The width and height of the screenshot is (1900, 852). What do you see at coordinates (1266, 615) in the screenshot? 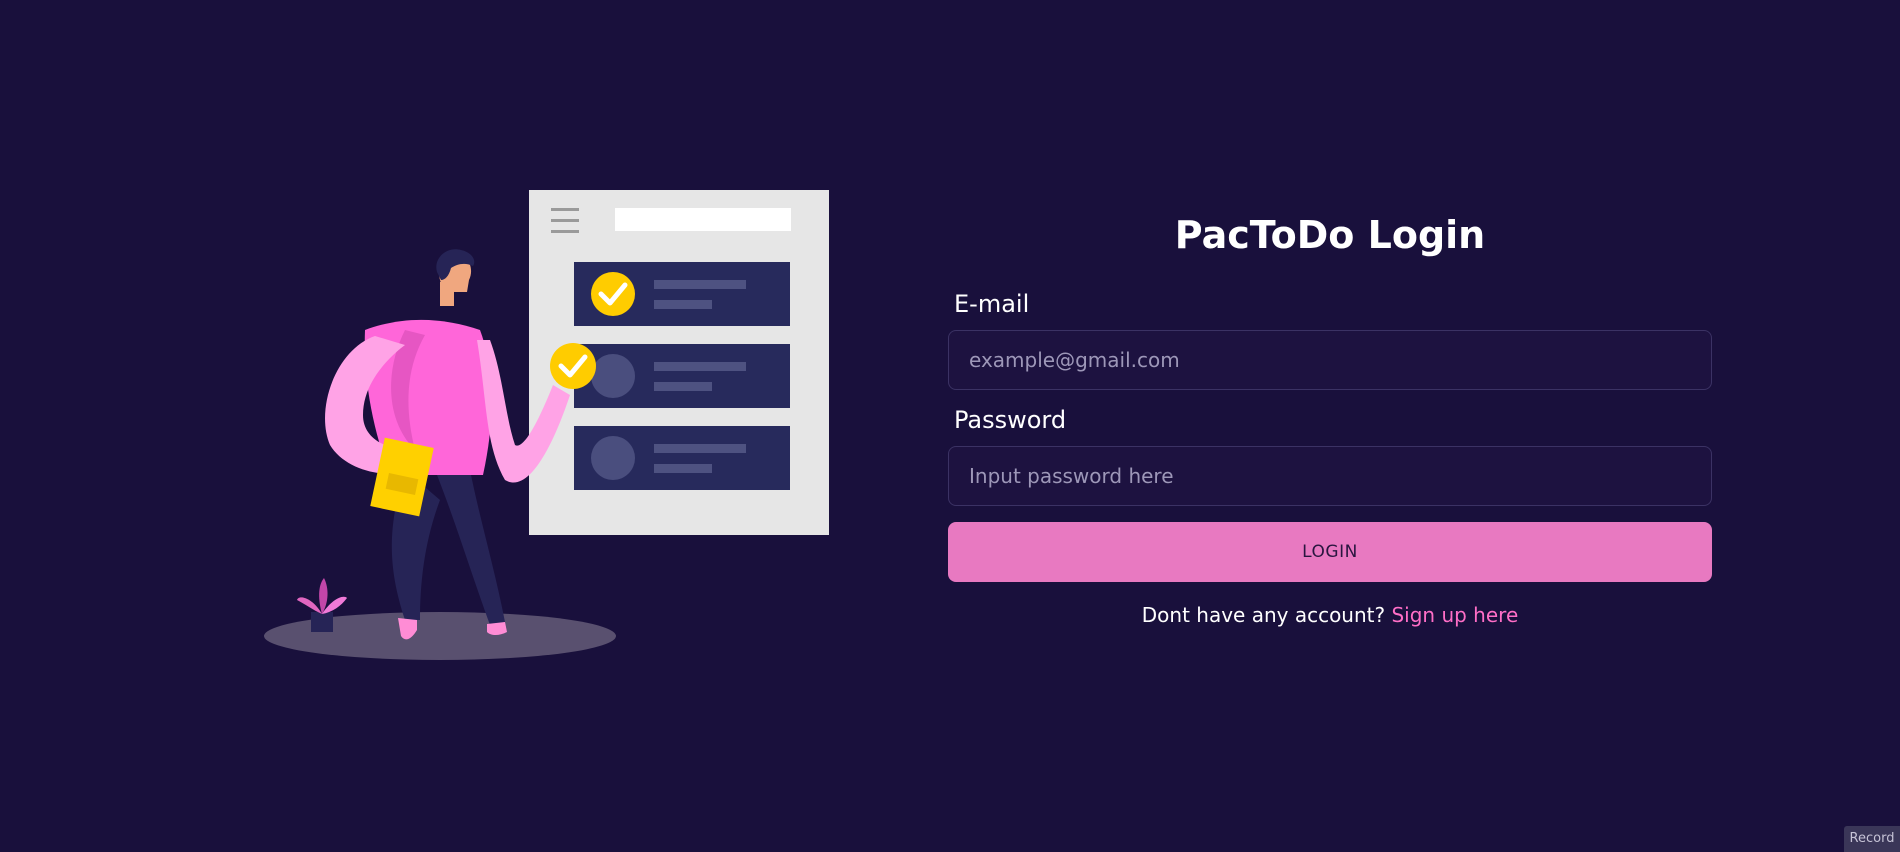
I see `signup-prompt: Dont have any account?` at bounding box center [1266, 615].